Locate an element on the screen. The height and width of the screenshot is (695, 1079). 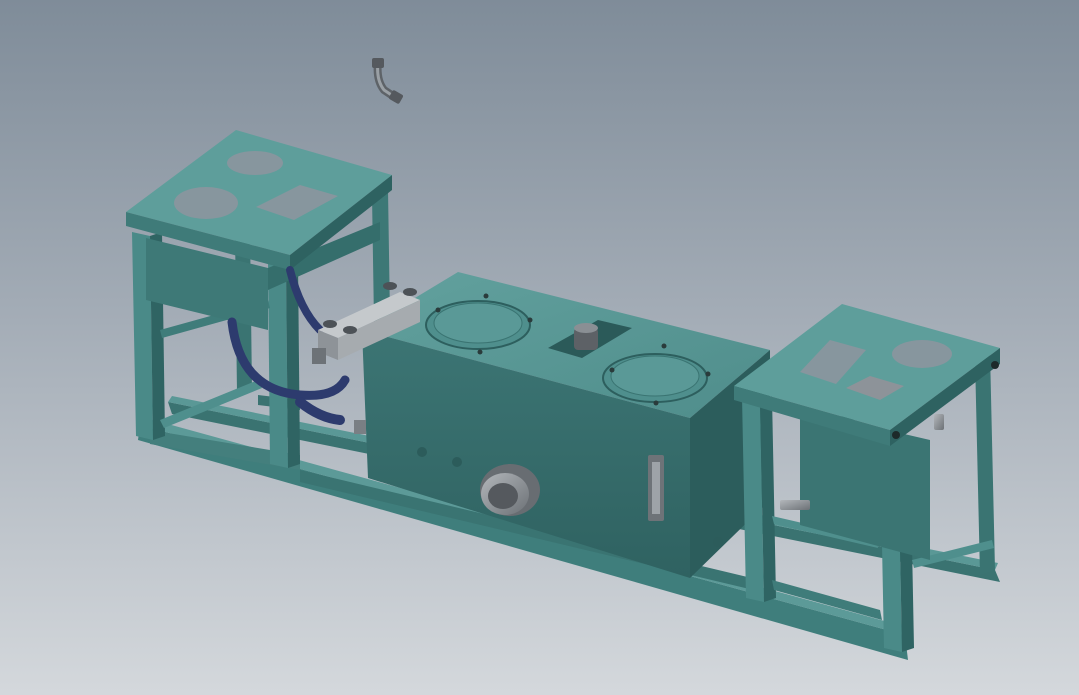
left-round-cutout is located at coordinates (206, 203).